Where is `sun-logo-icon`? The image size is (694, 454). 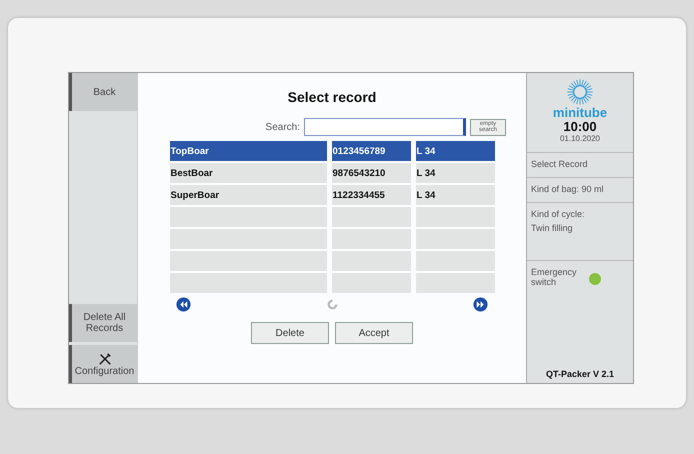
sun-logo-icon is located at coordinates (580, 92).